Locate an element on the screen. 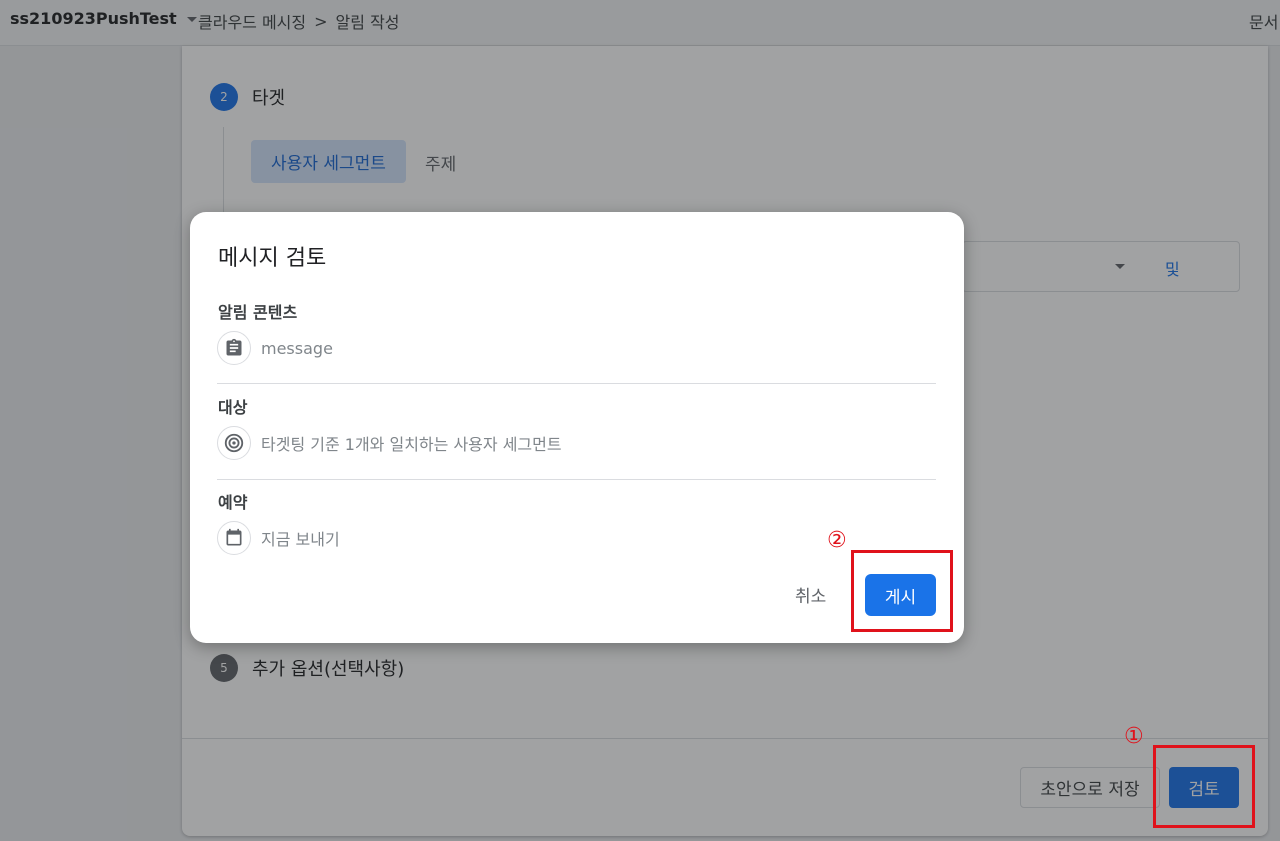  cancel-button: 취소 is located at coordinates (810, 594).